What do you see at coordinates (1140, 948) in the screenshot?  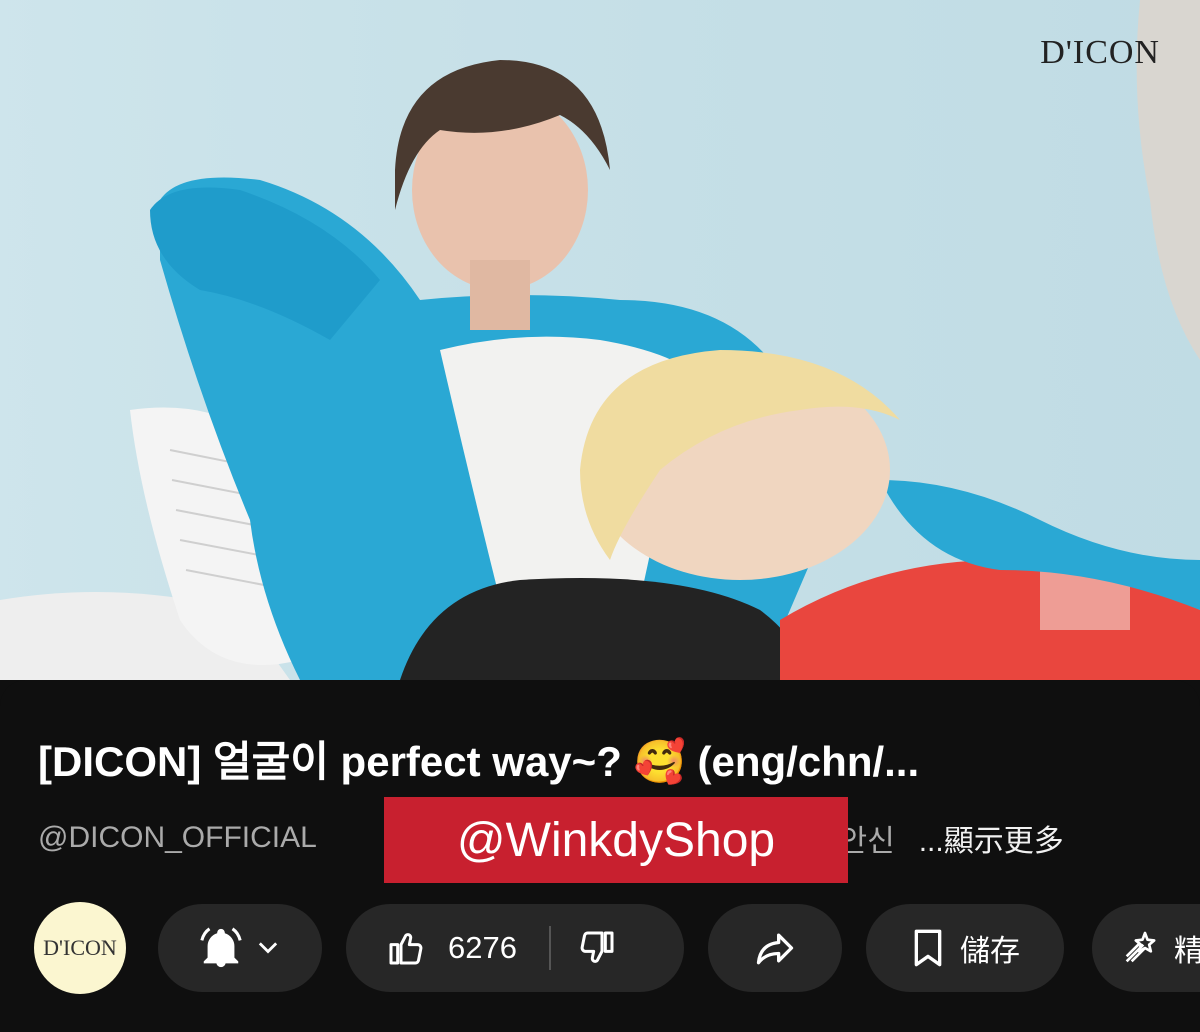 I see `clip-icon` at bounding box center [1140, 948].